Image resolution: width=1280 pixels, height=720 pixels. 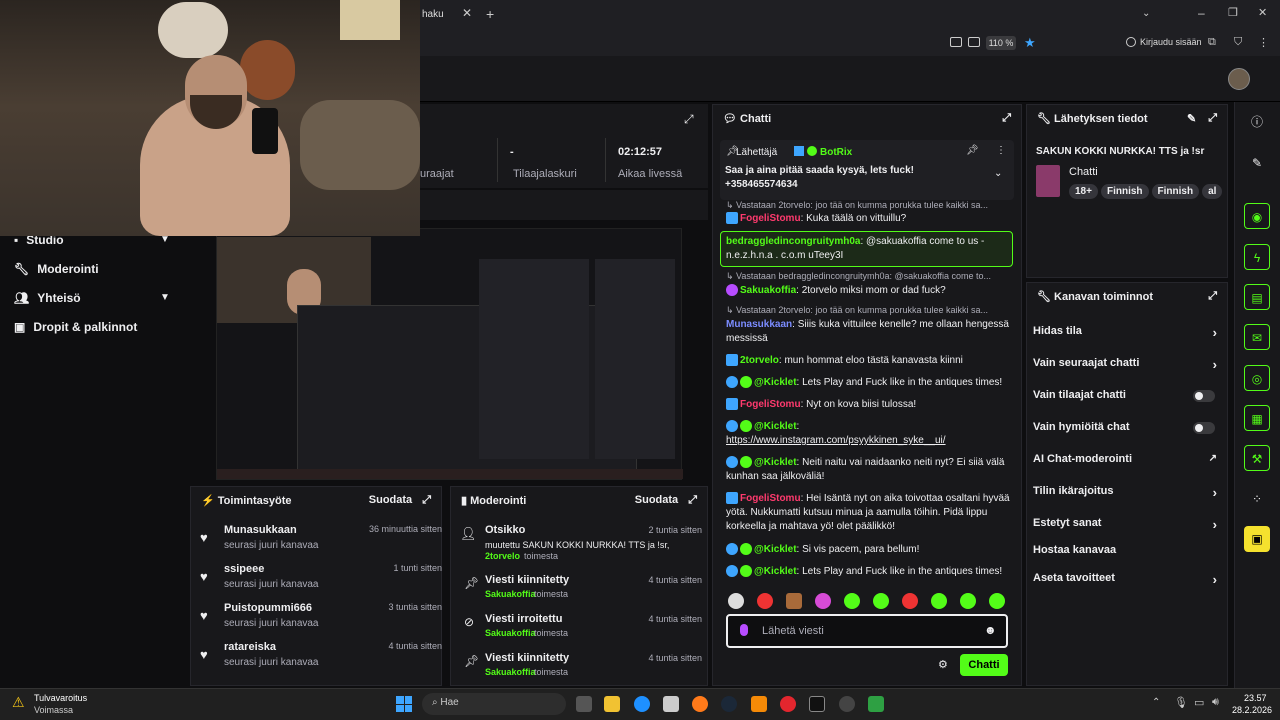 What do you see at coordinates (1171, 42) in the screenshot?
I see `login-button: Kirjaudu sisään` at bounding box center [1171, 42].